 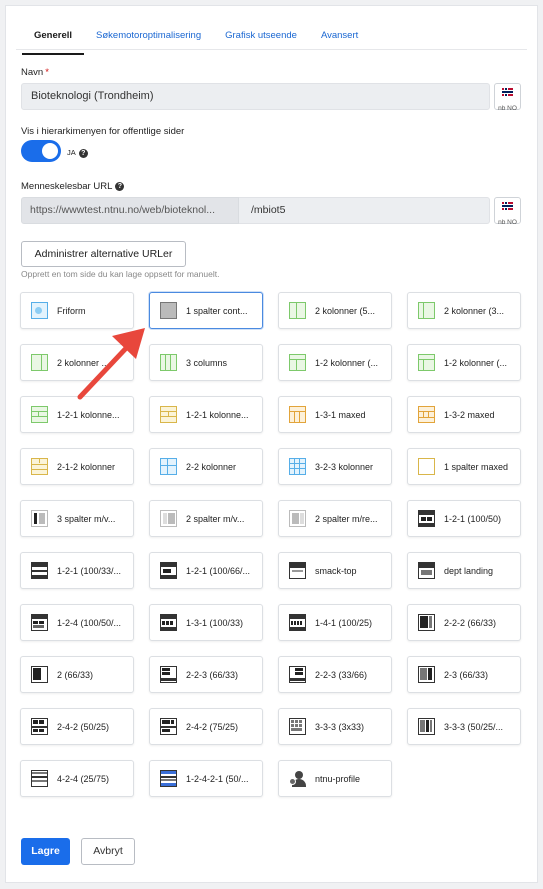 I want to click on required-mark: *, so click(x=47, y=72).